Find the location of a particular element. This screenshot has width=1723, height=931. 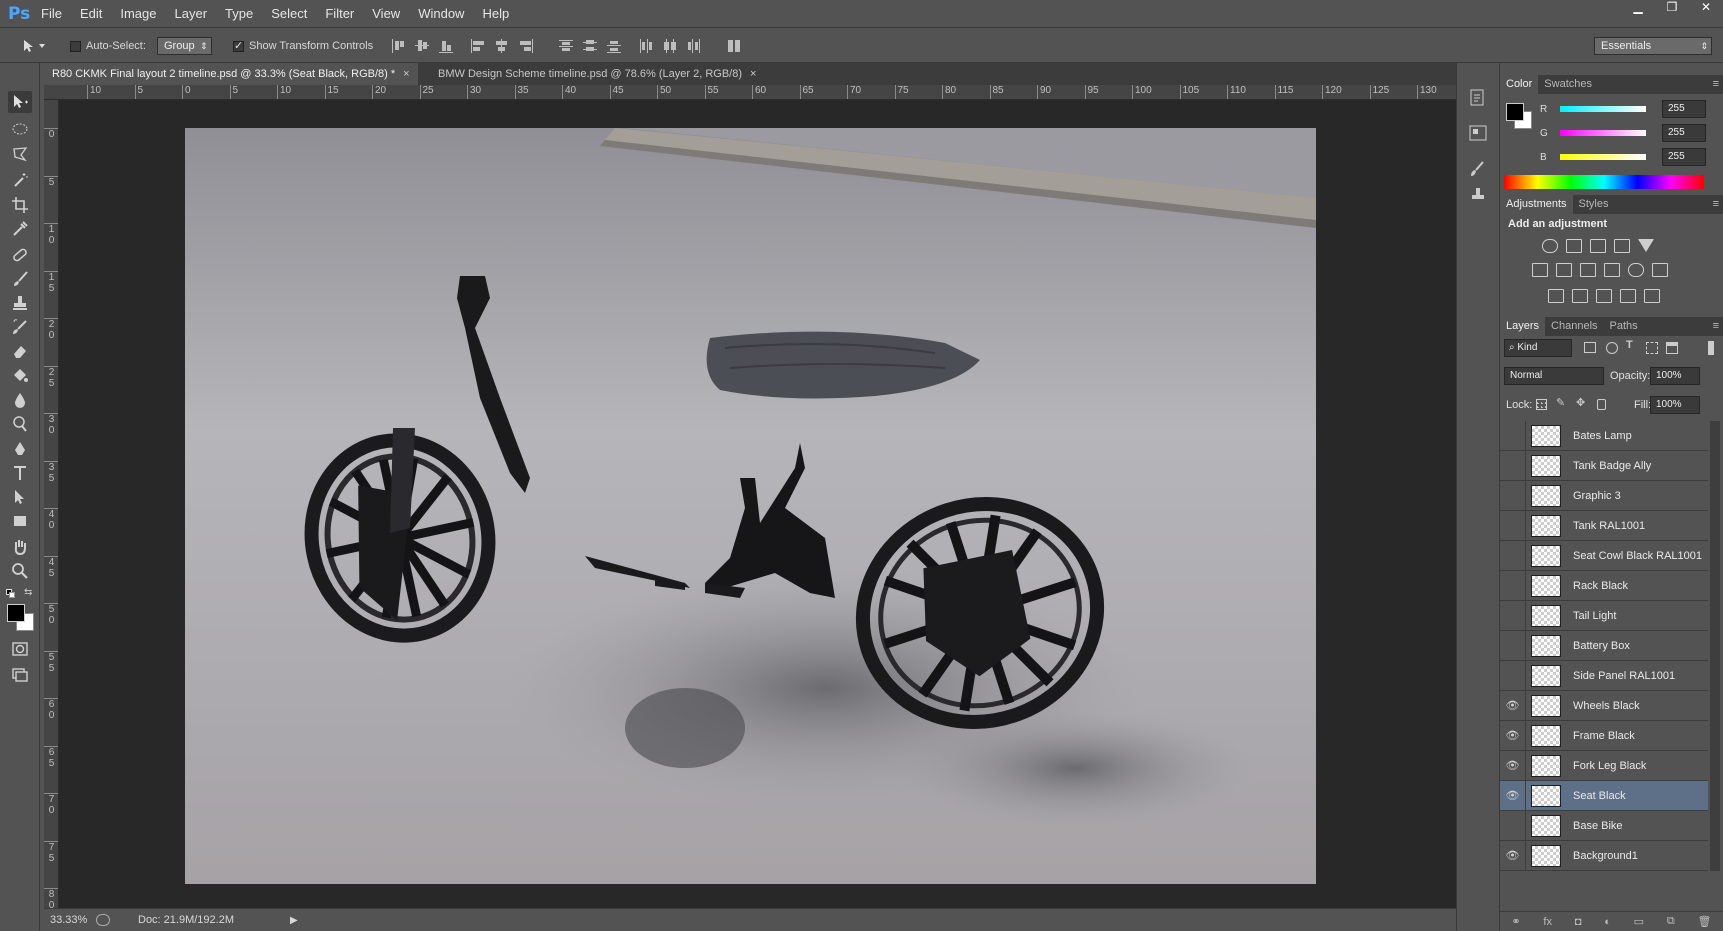

status-info-icon is located at coordinates (103, 920).